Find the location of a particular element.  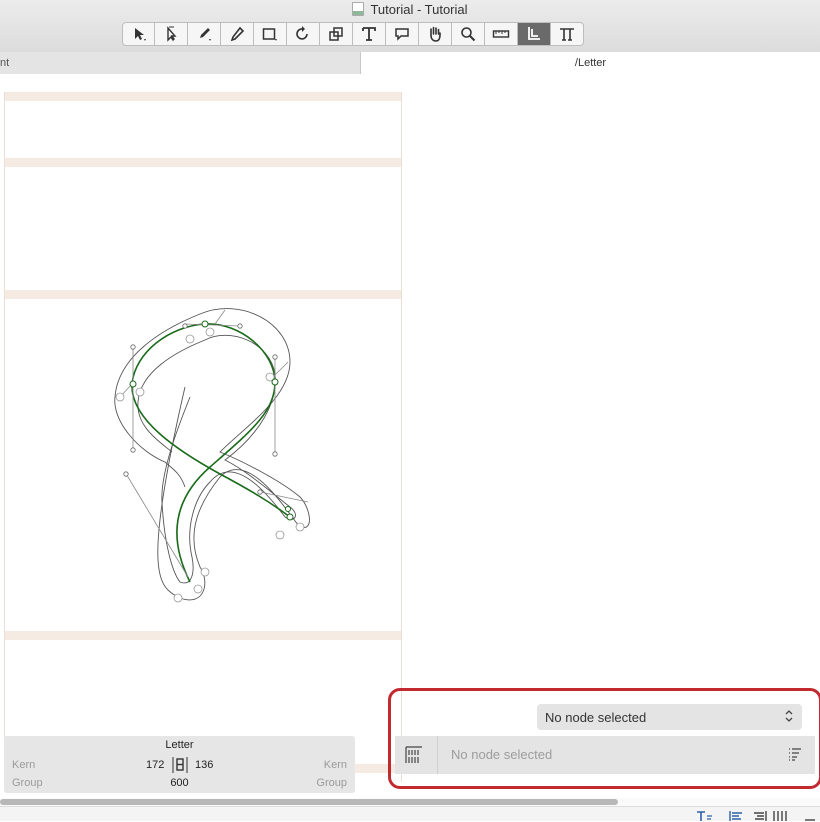

hand-icon is located at coordinates (435, 34).